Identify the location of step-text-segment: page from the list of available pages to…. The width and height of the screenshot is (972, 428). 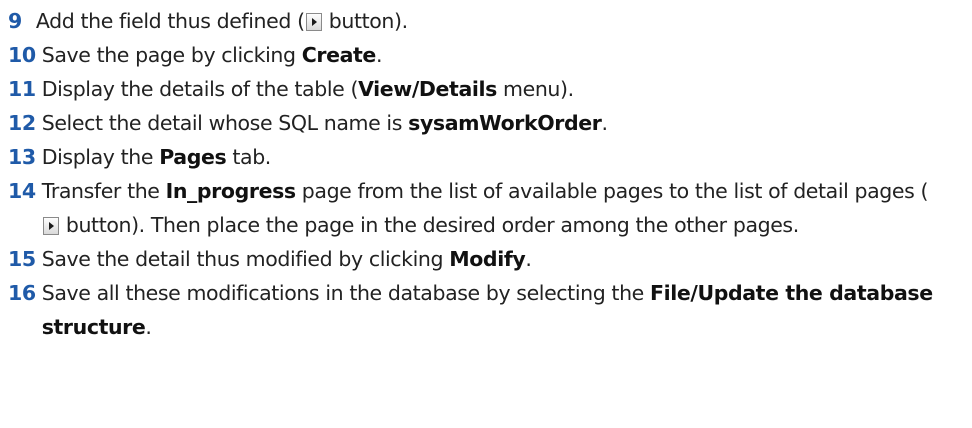
(612, 191).